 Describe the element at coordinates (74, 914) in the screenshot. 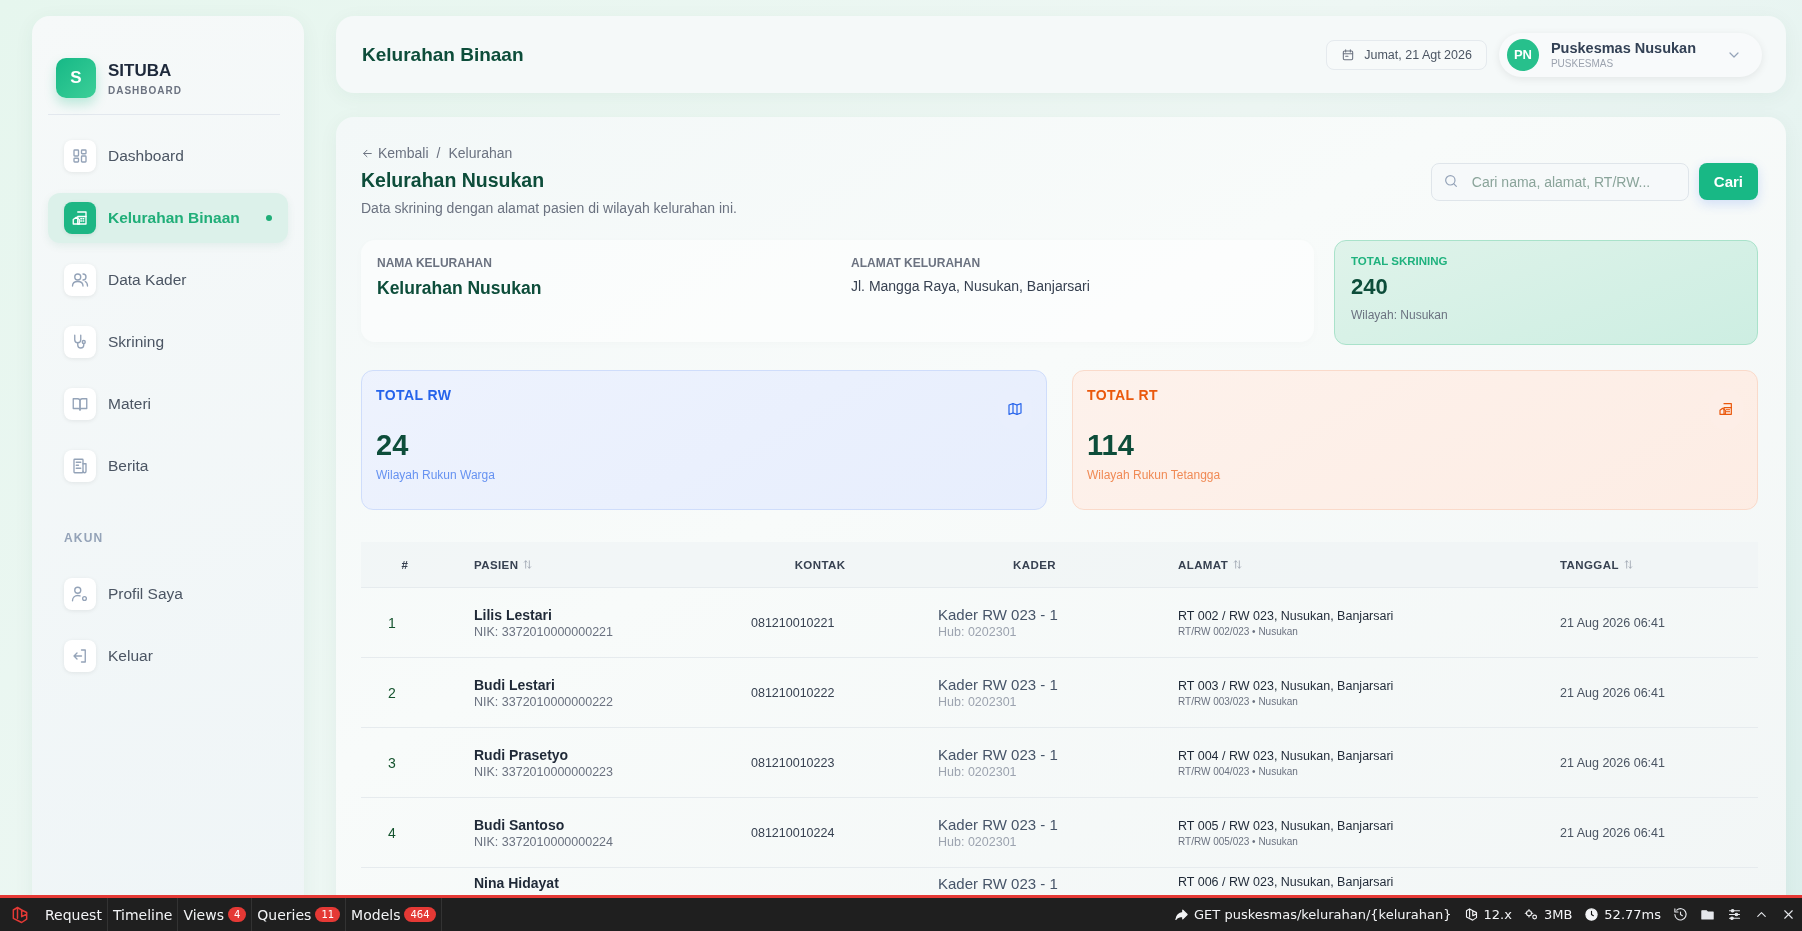

I see `debug-tab: Request` at that location.